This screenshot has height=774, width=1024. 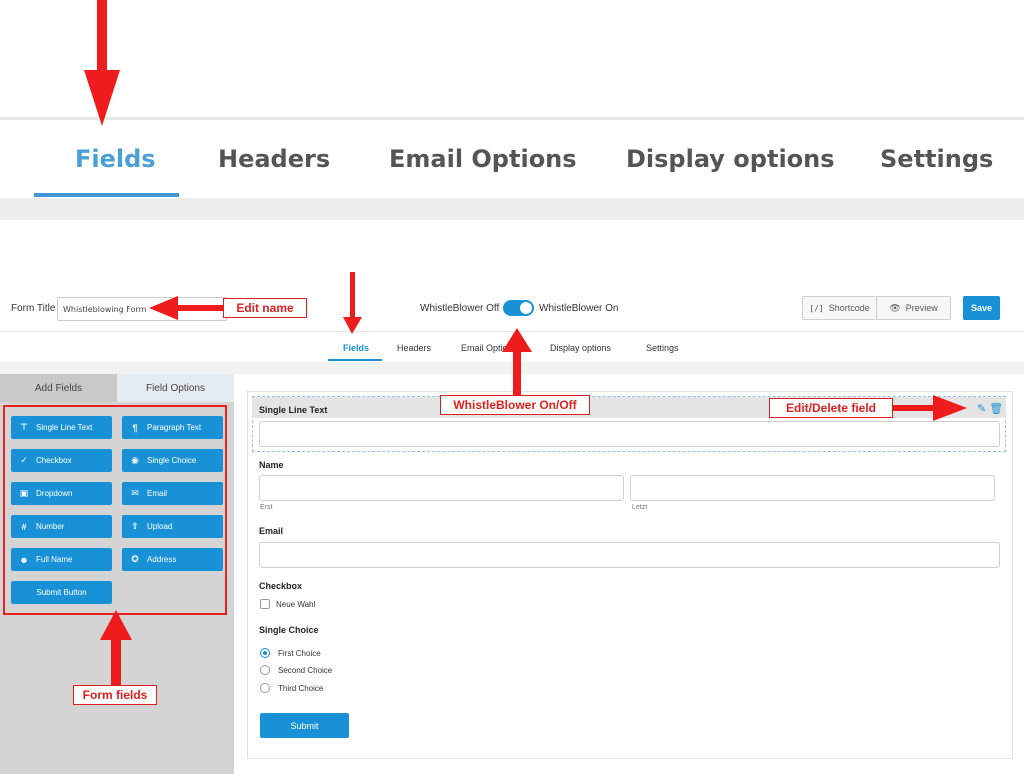 I want to click on shortcode-icon: [/], so click(x=816, y=308).